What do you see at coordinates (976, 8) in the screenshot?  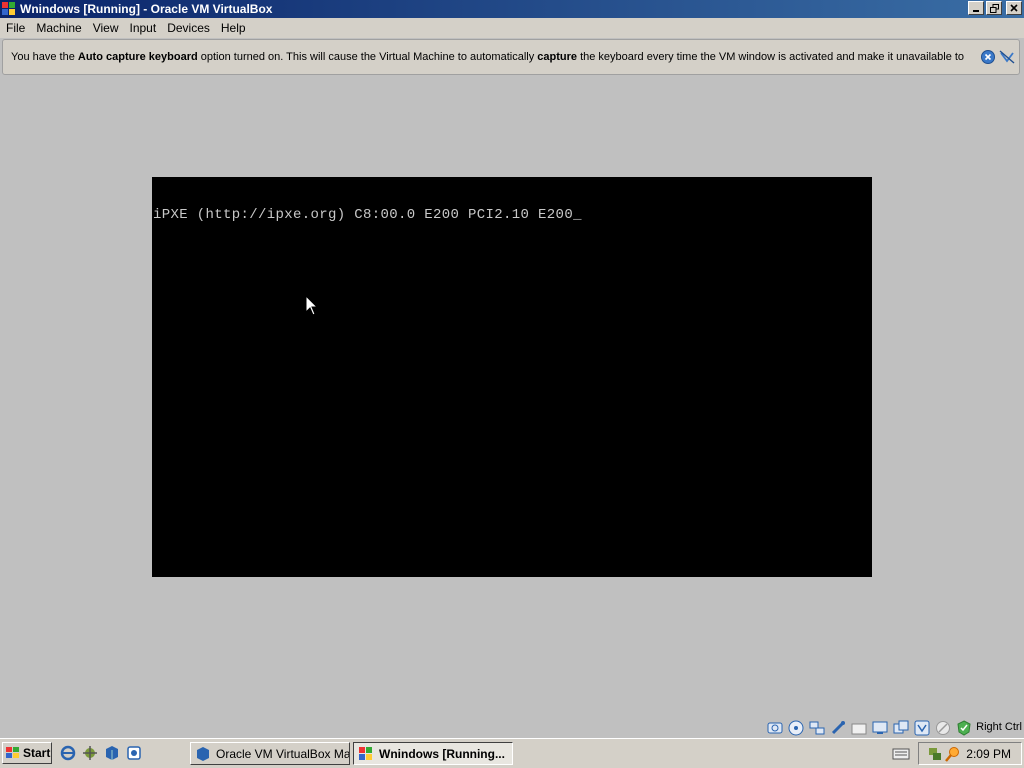 I see `minimize-button` at bounding box center [976, 8].